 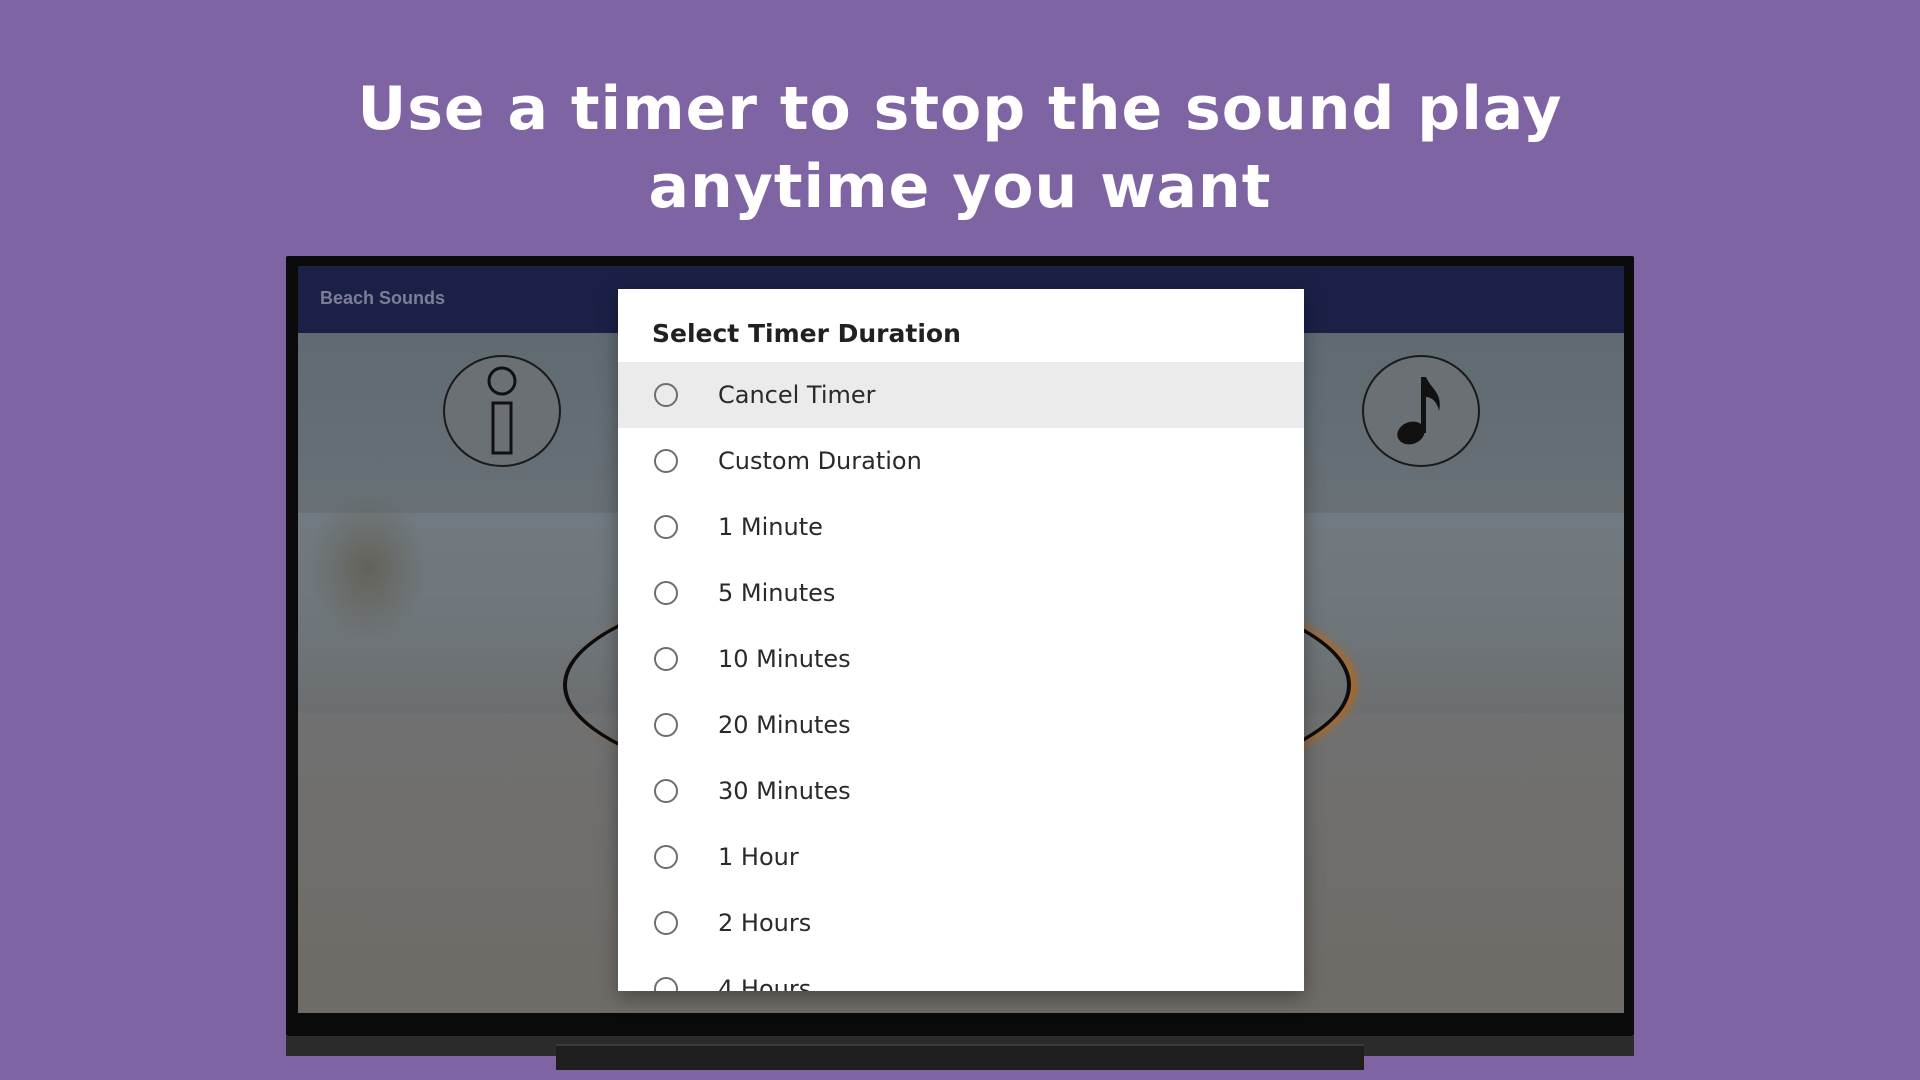 I want to click on option-cancel-timer: Cancel Timer, so click(x=961, y=395).